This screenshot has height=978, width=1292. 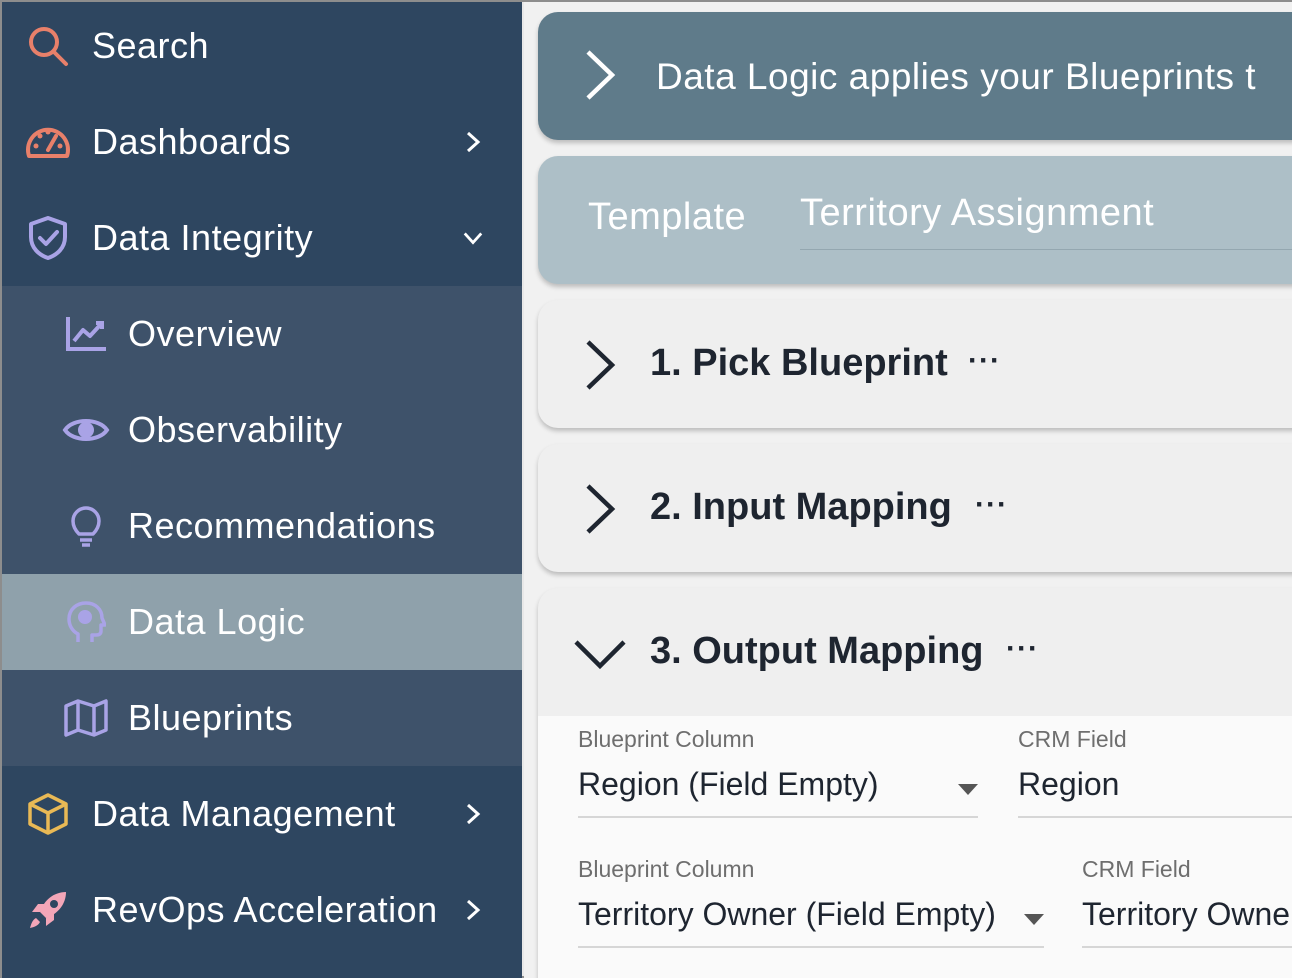 I want to click on sidebar-item-data-integrity: Data Integrity, so click(x=262, y=238).